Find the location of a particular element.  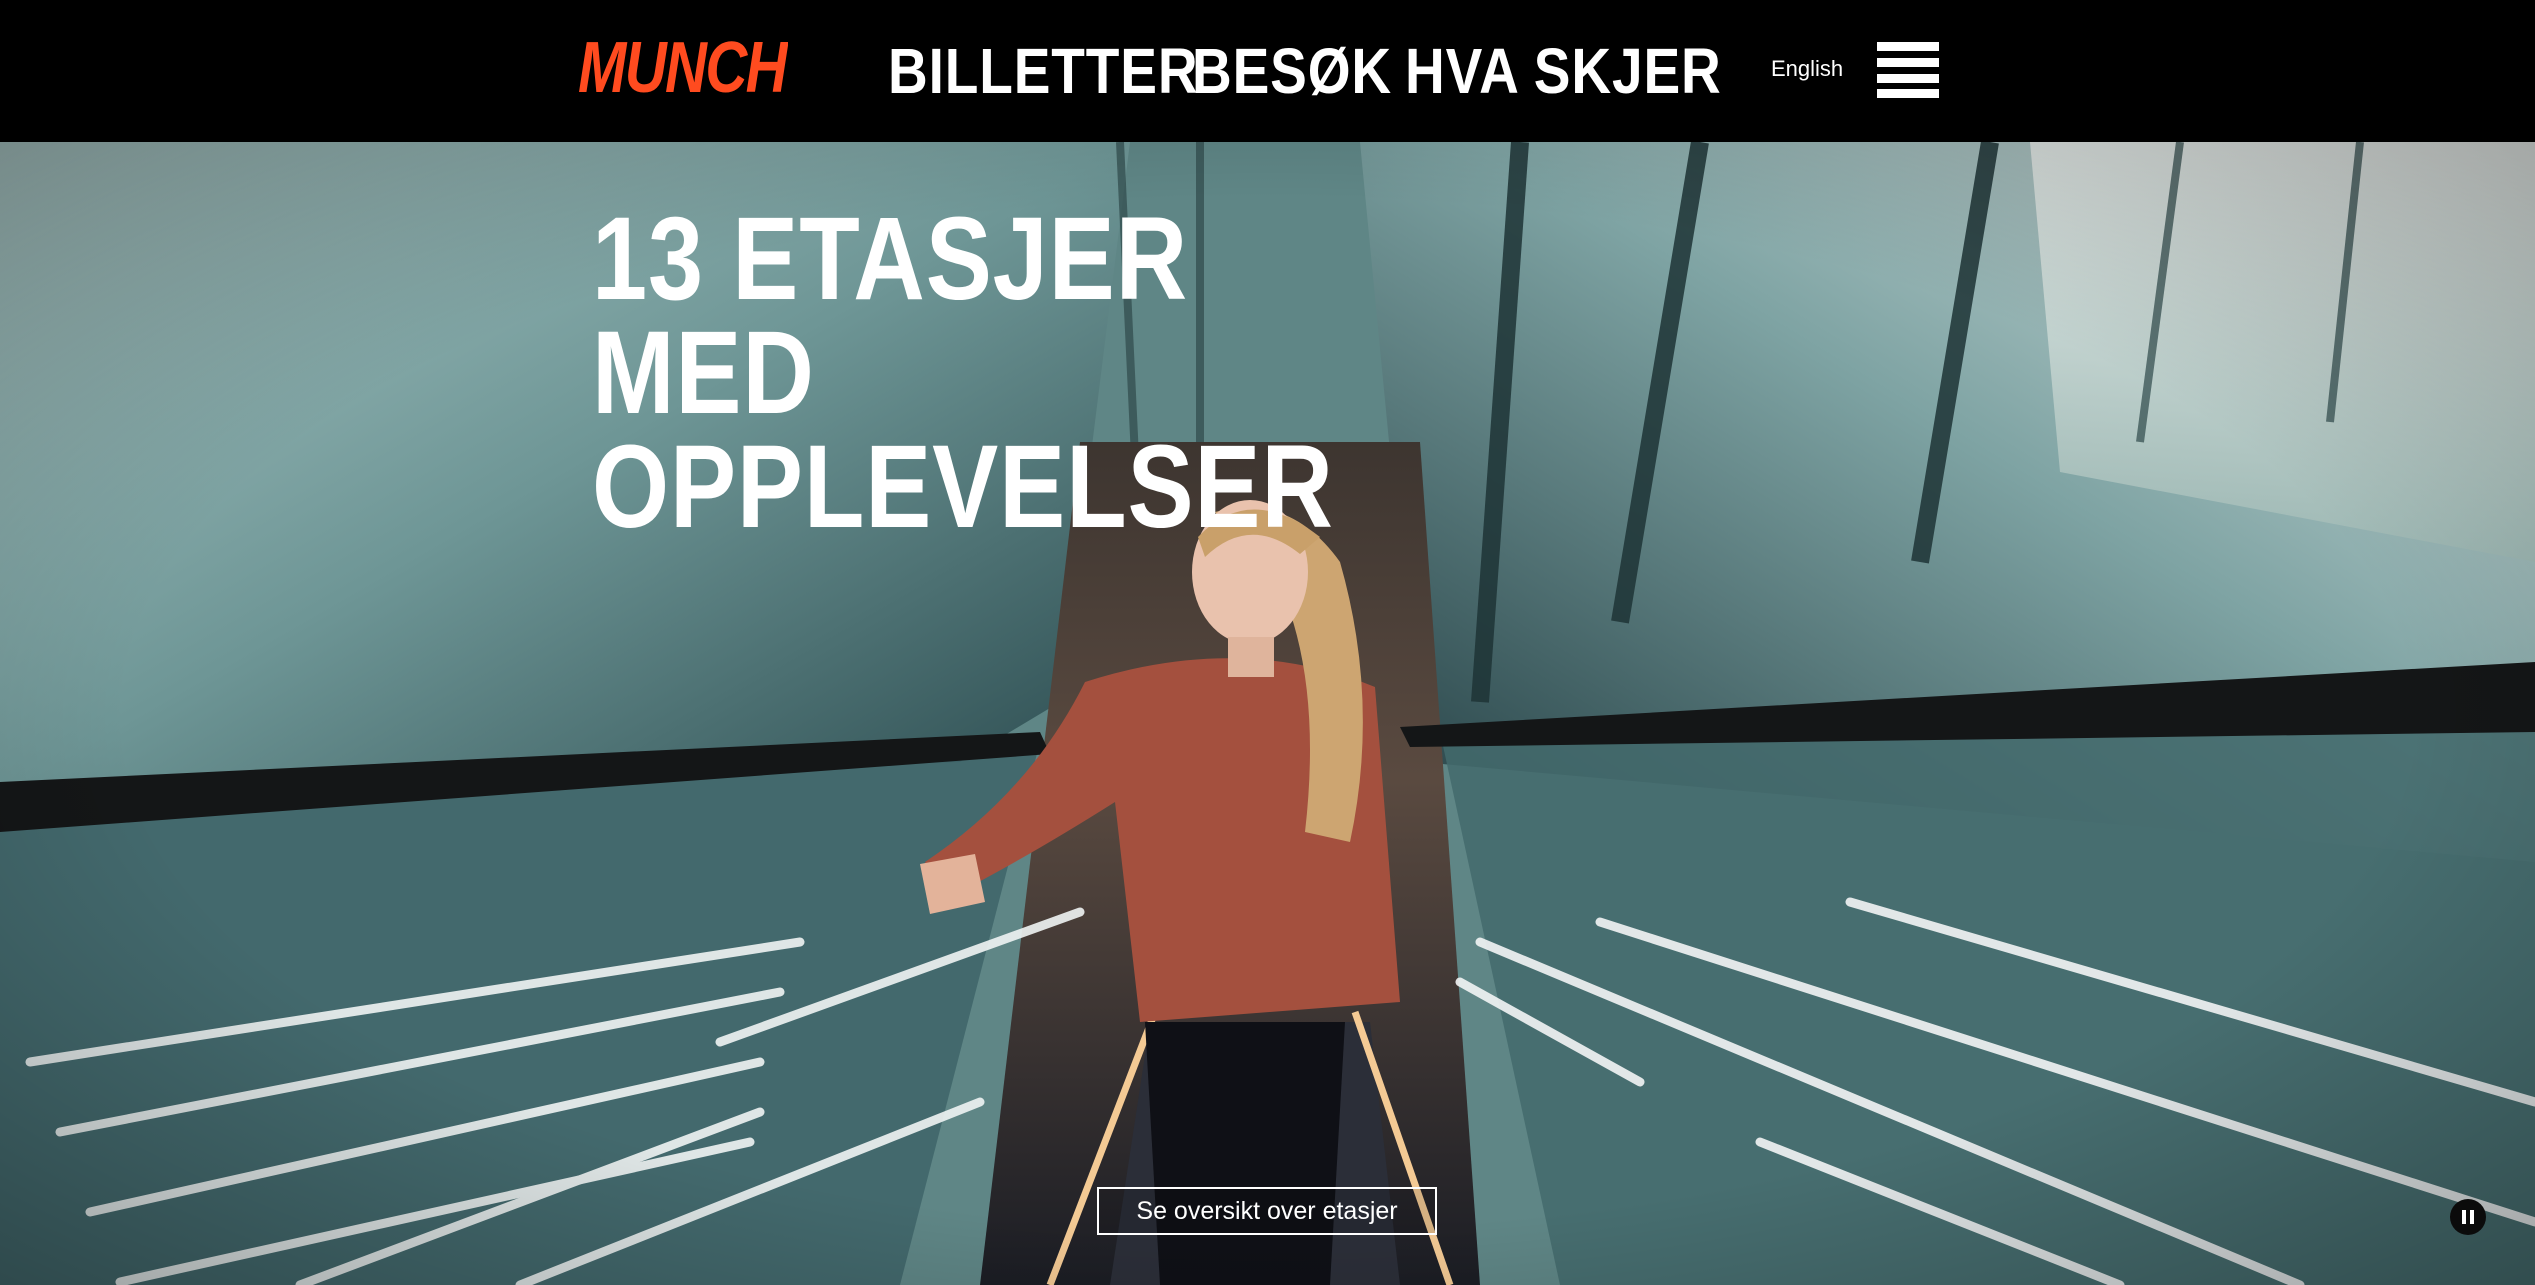

nav-billetter: BILLETTER is located at coordinates (1043, 71).